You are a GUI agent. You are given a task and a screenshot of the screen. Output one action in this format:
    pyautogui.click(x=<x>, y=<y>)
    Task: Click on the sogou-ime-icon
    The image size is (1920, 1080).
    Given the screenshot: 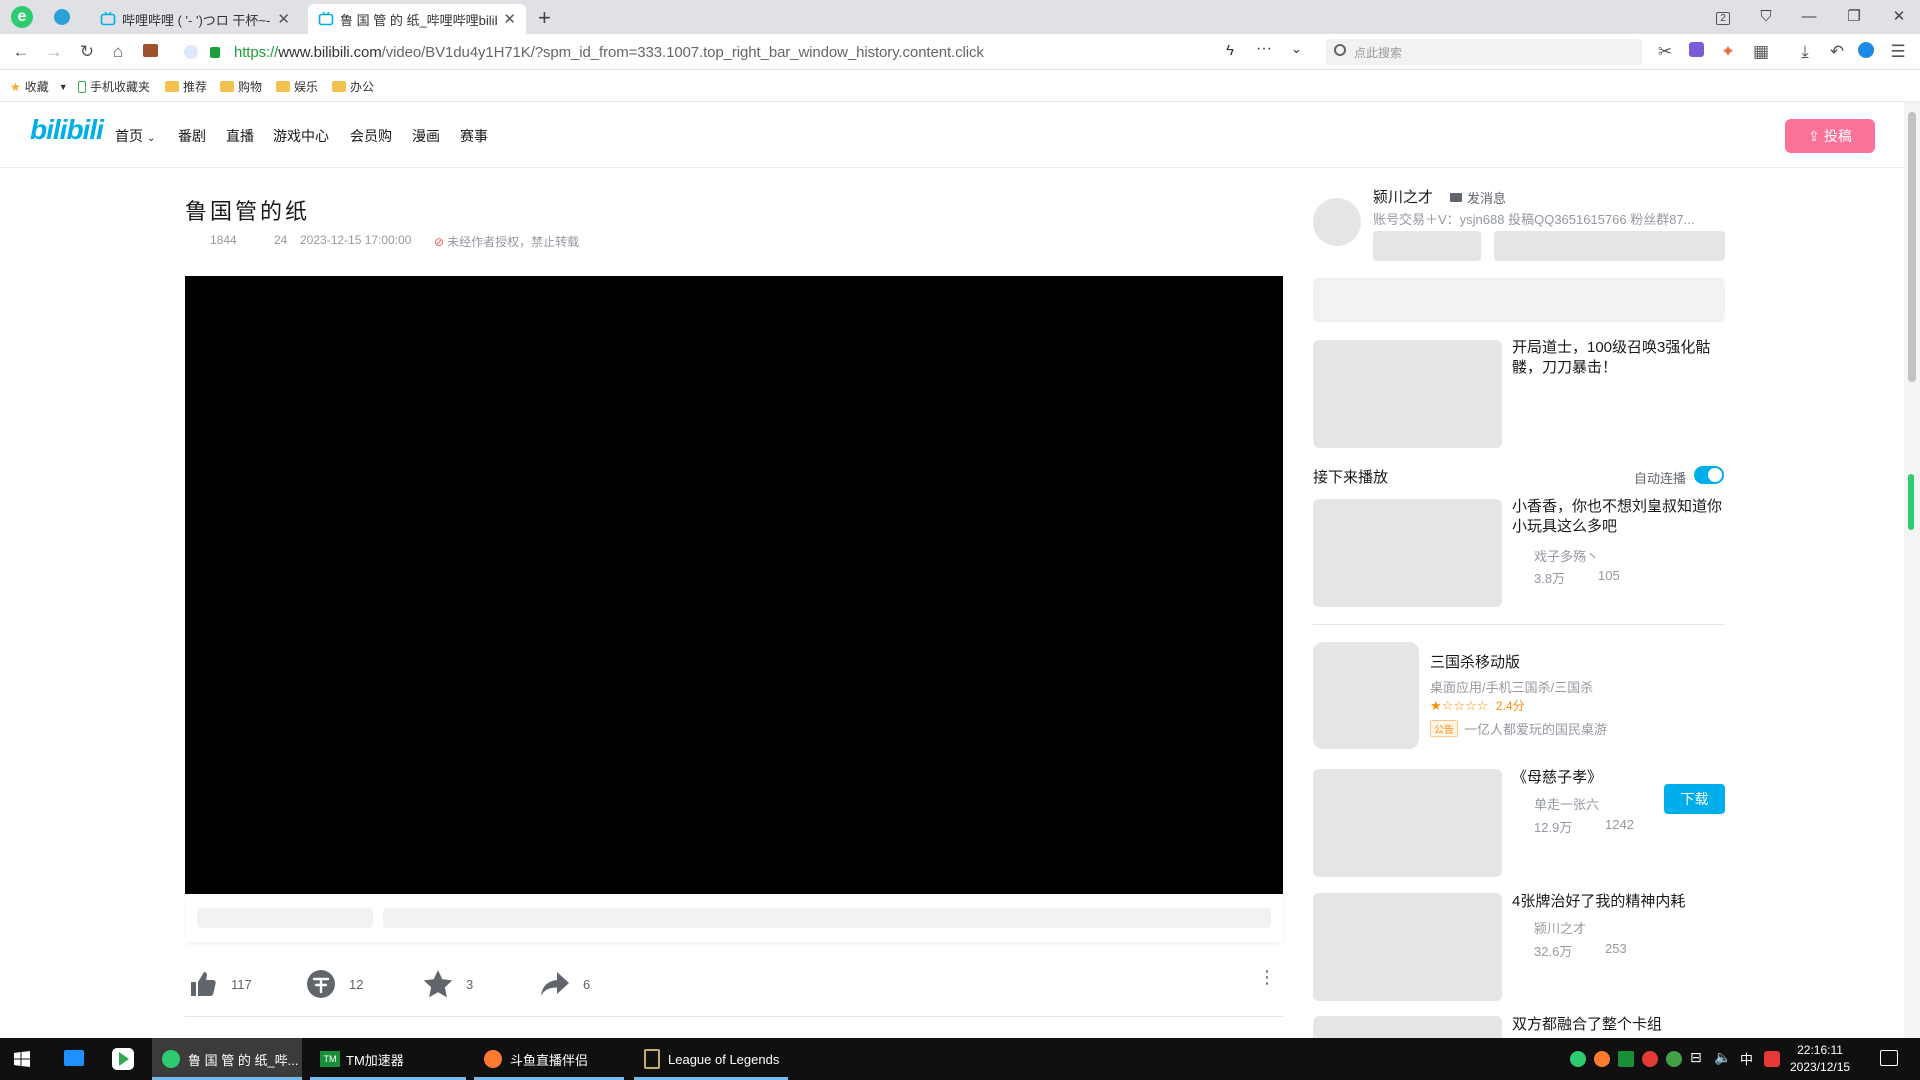 What is the action you would take?
    pyautogui.click(x=1772, y=1059)
    